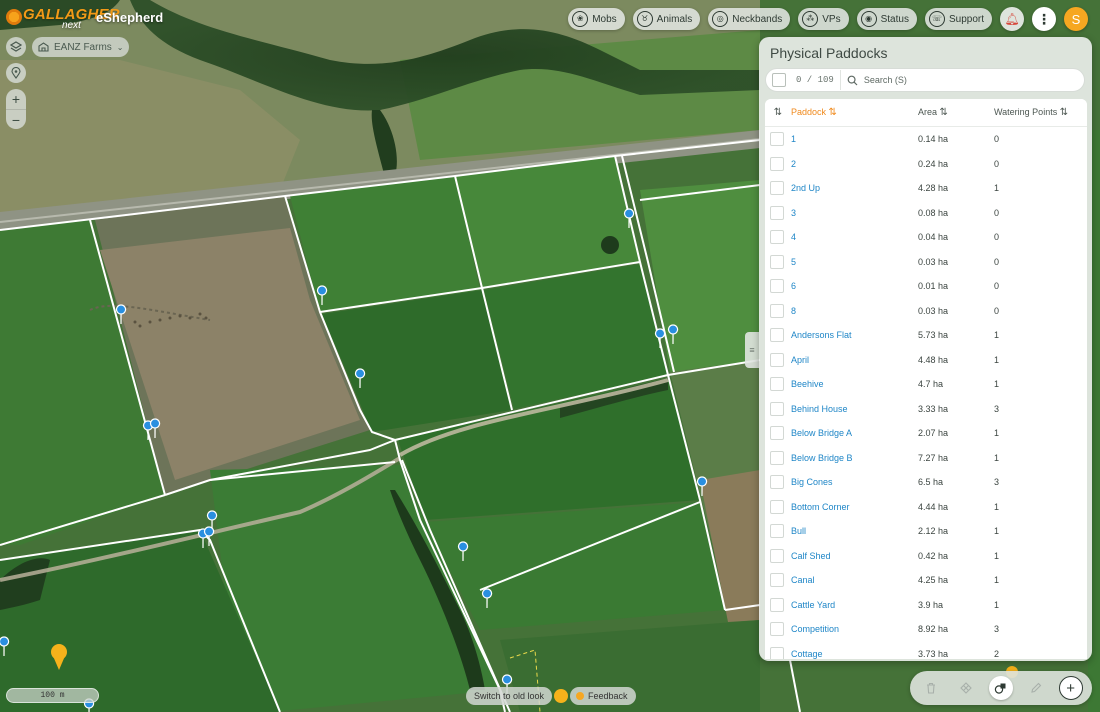 This screenshot has height=712, width=1100. I want to click on nav-mobs-button: ❀ Mobs, so click(596, 19).